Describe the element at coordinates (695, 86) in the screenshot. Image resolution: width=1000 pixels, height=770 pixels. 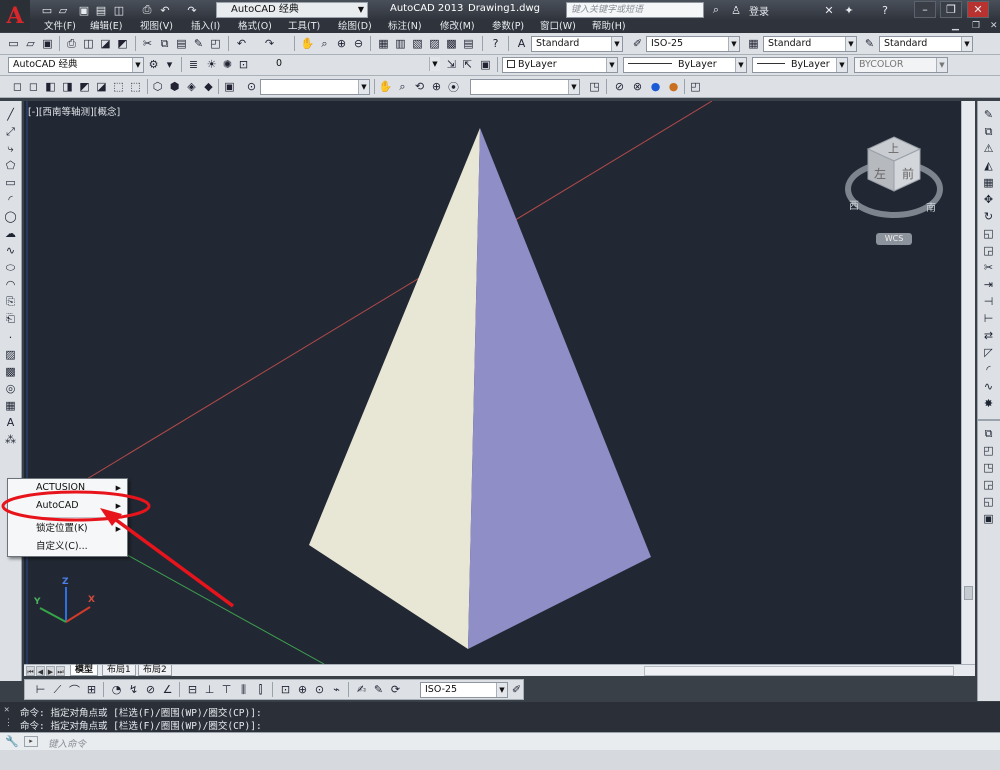
I see `render-icon: ◰` at that location.